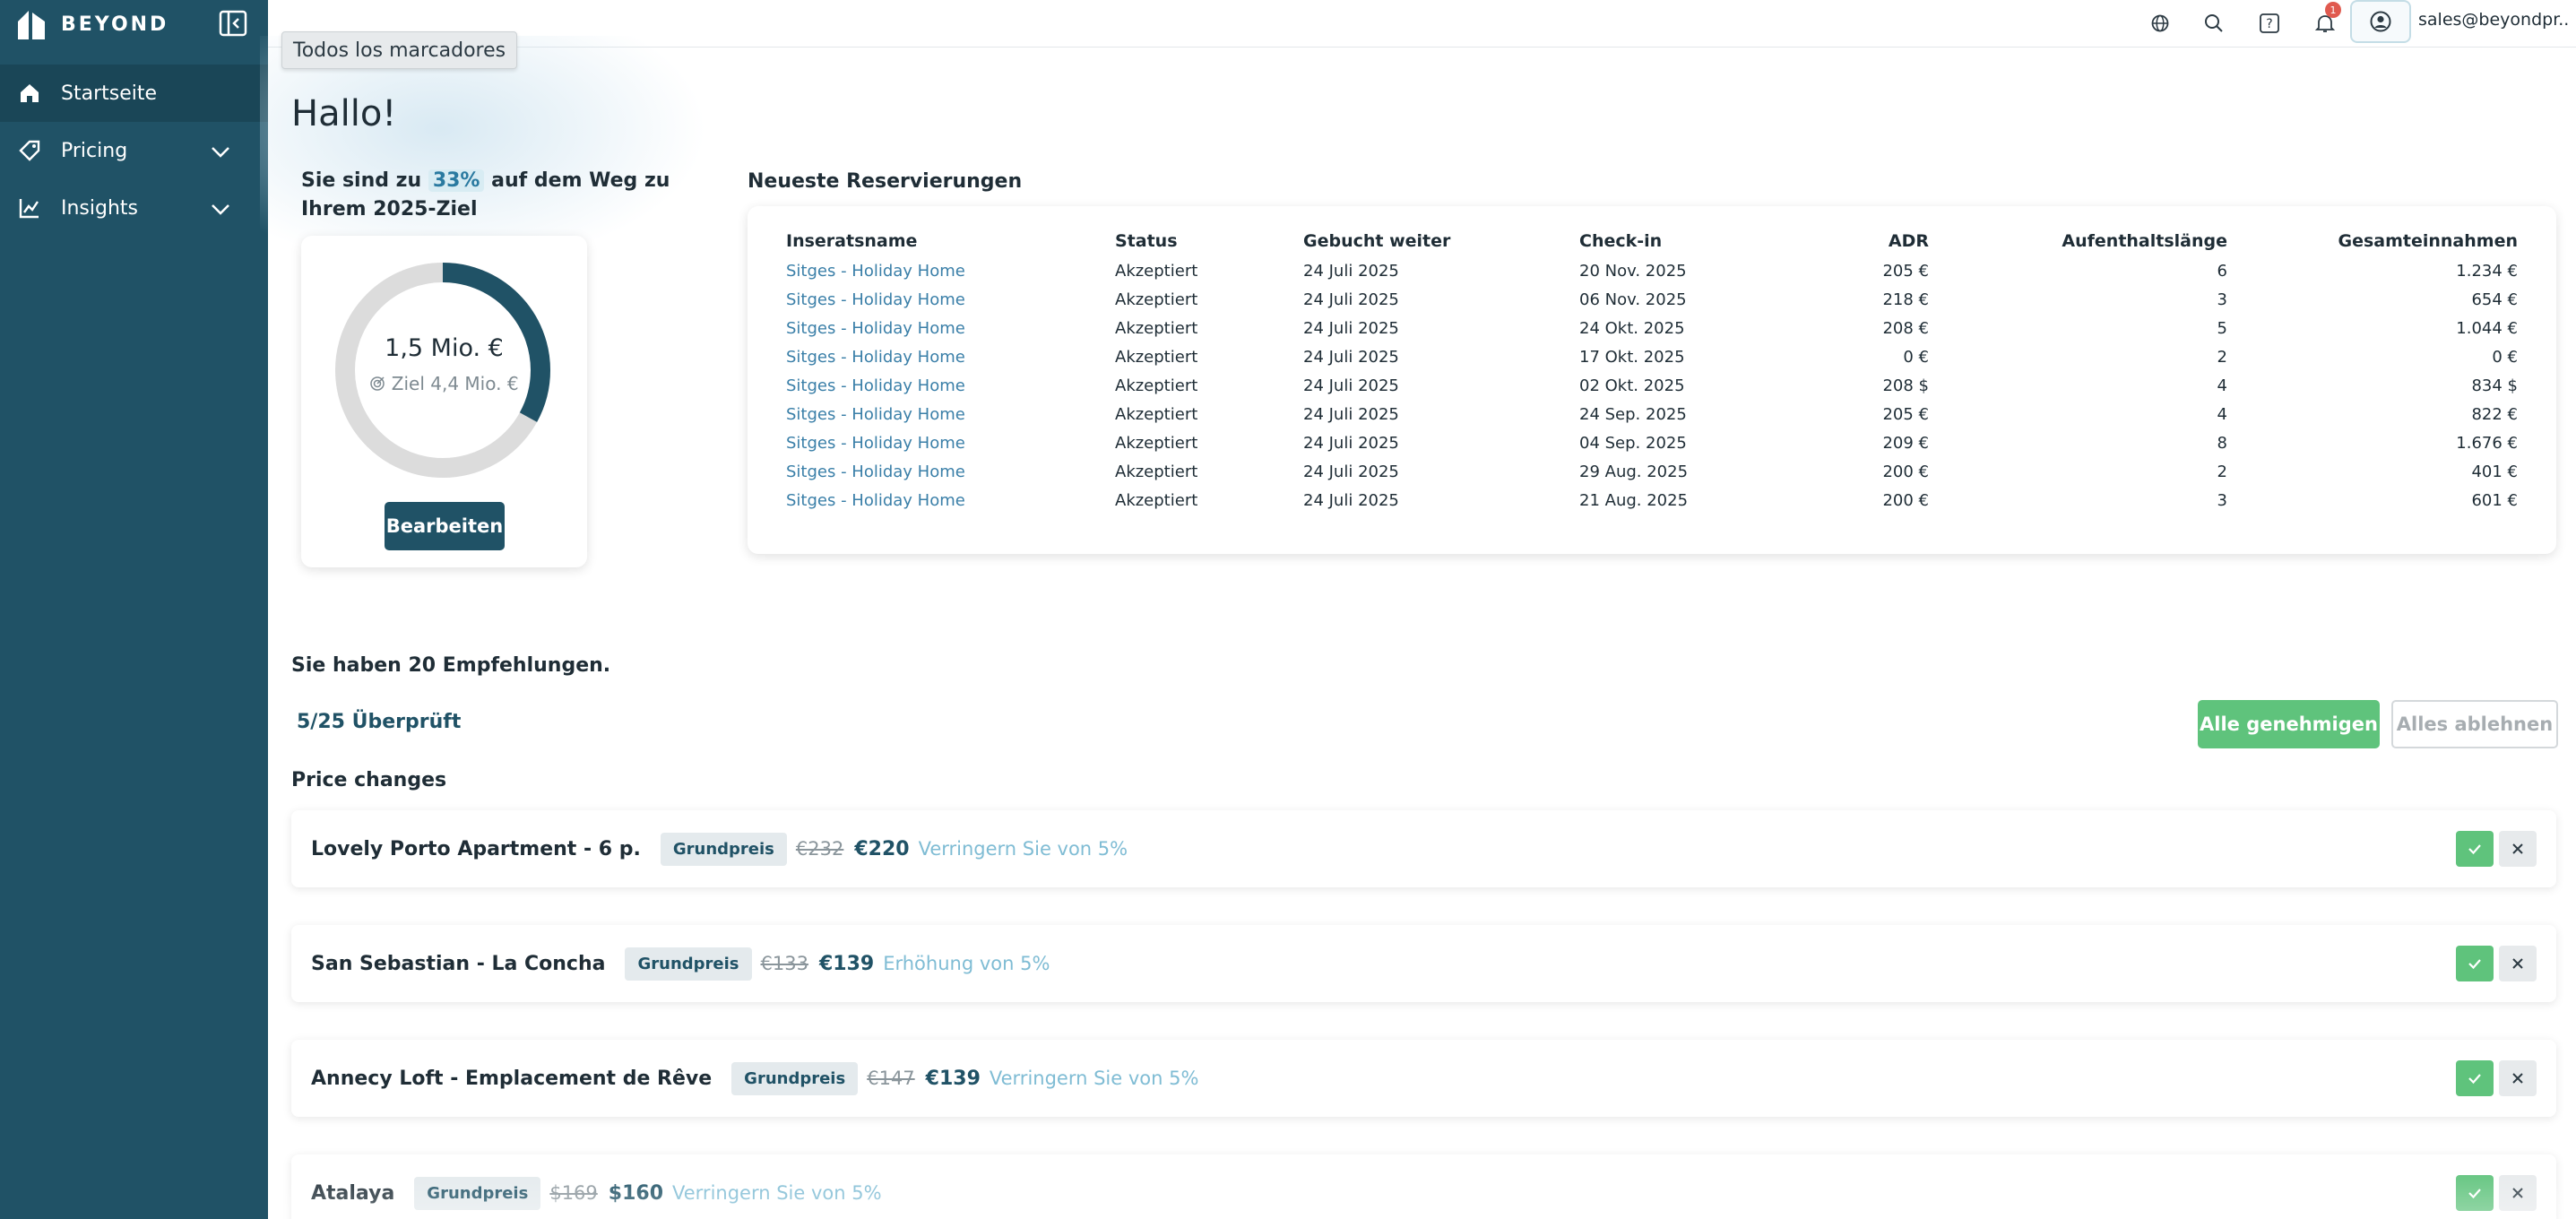  I want to click on table-cell: 209 €, so click(1905, 443).